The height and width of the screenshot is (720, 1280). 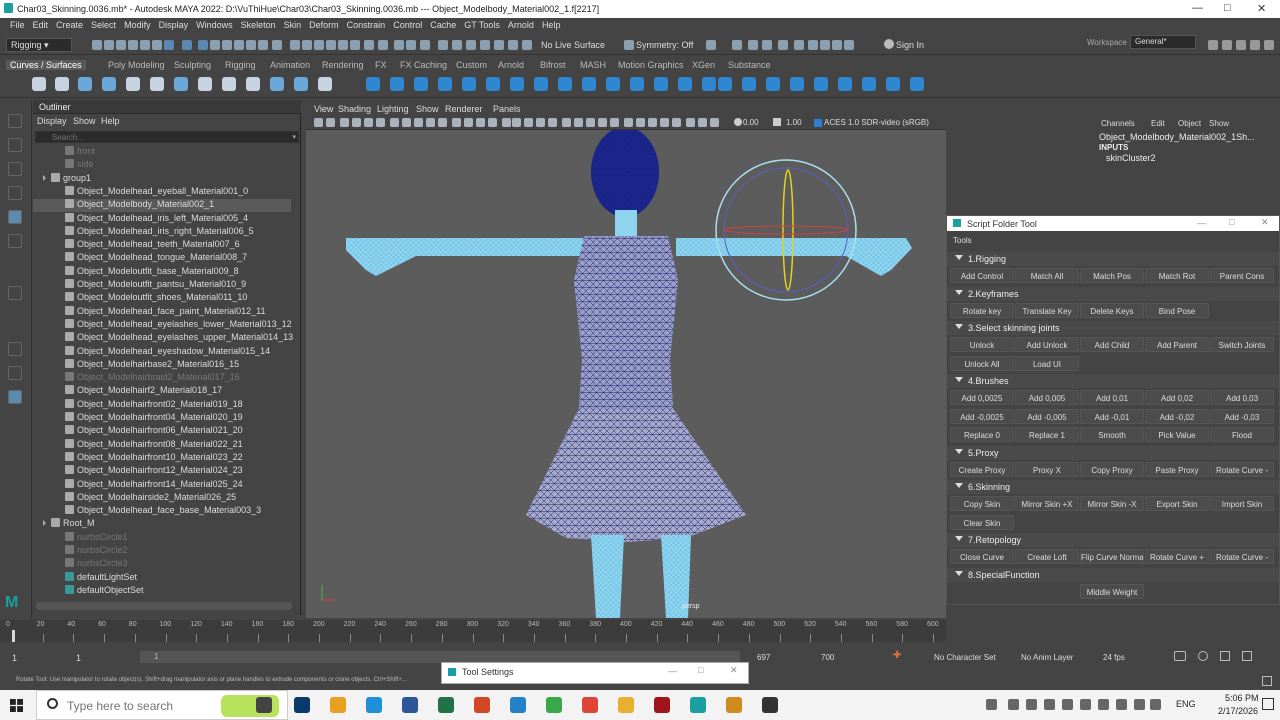 I want to click on exposure-field: 0.00, so click(x=751, y=122).